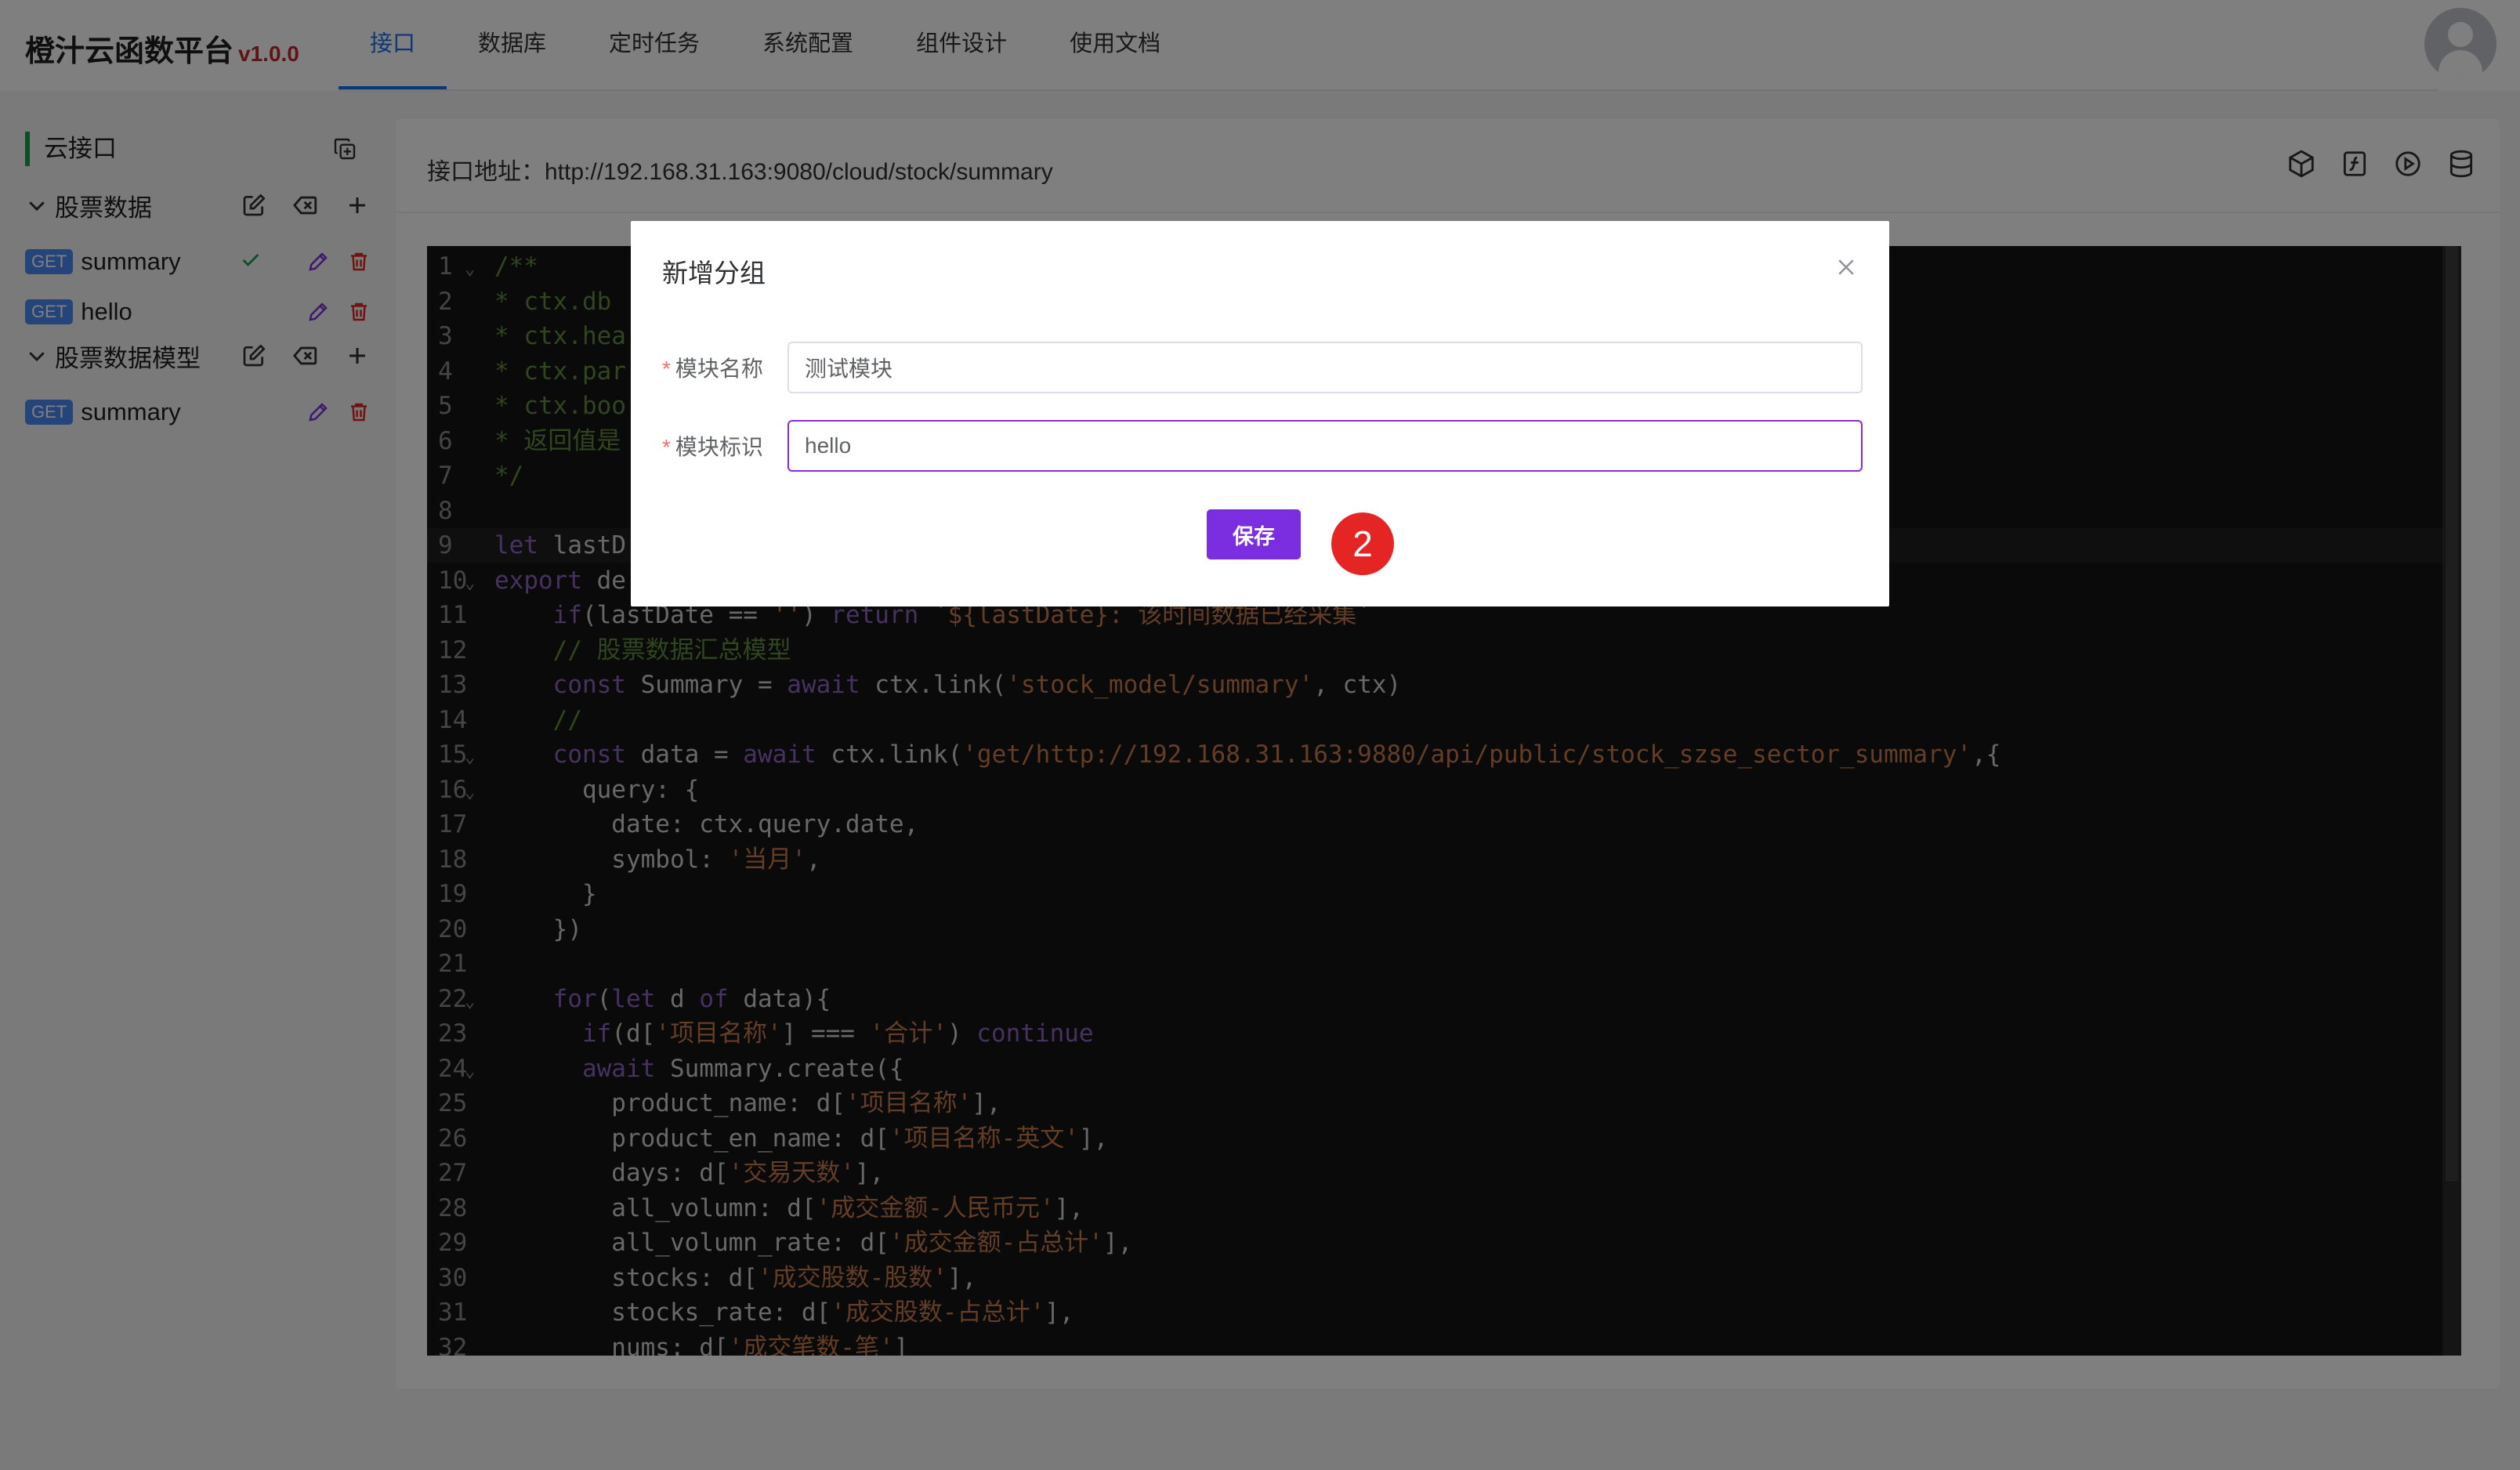  What do you see at coordinates (1325, 446) in the screenshot?
I see `module-id-input` at bounding box center [1325, 446].